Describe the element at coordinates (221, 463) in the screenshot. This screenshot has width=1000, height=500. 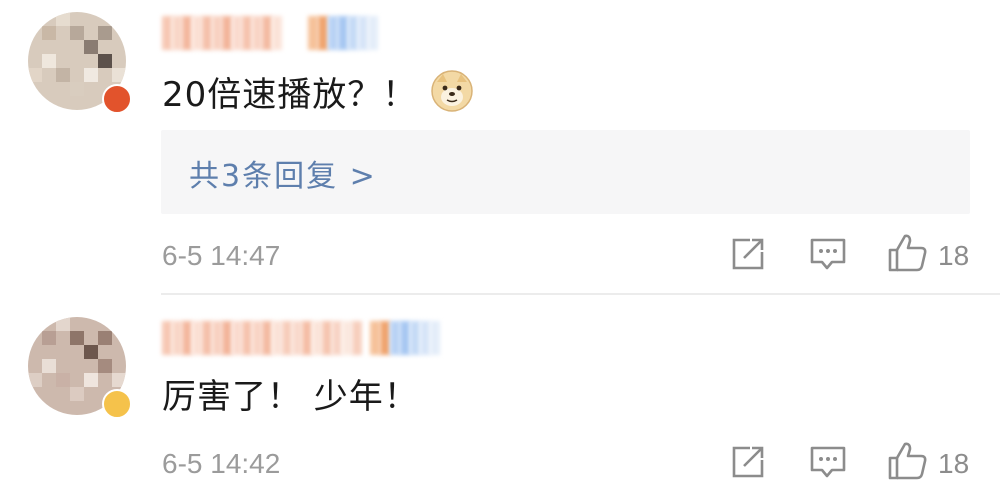
I see `comment-timestamp: 6-5 14:42` at that location.